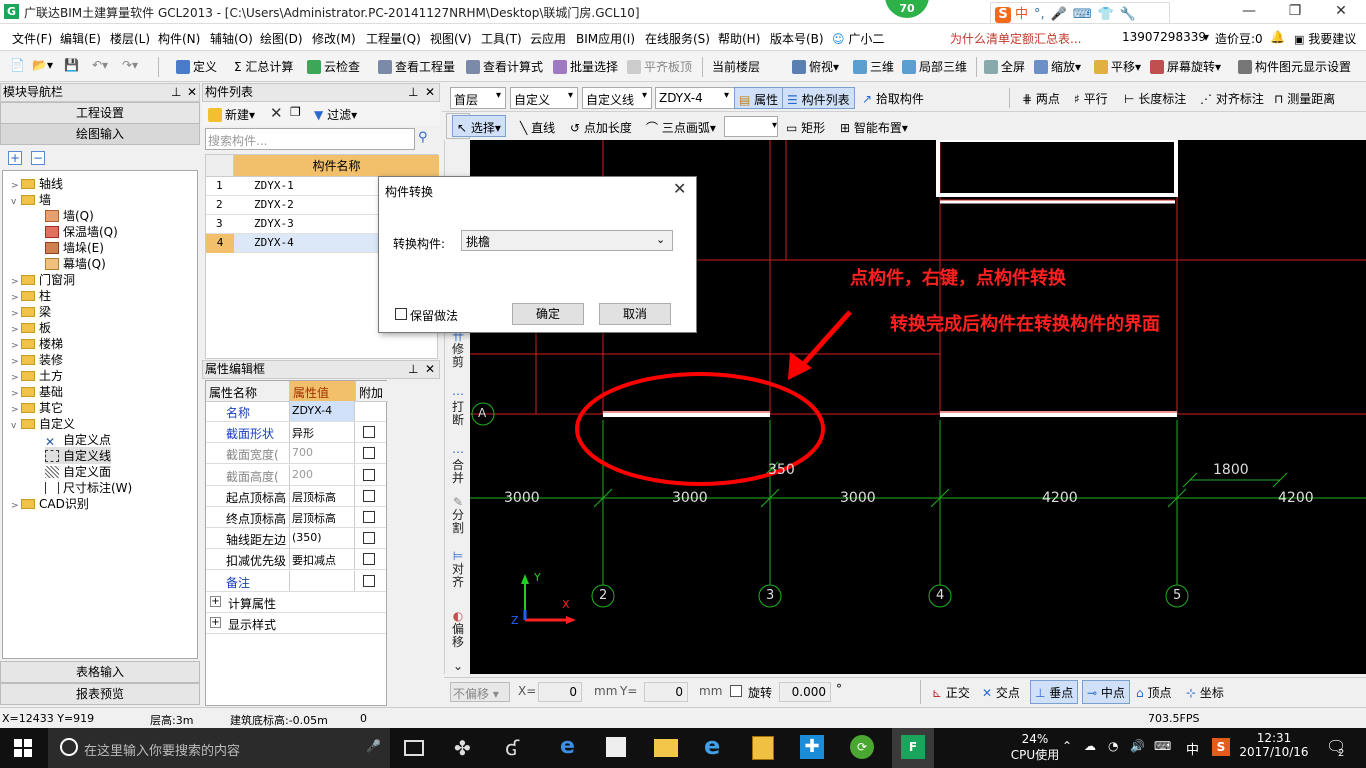  Describe the element at coordinates (130, 65) in the screenshot. I see `redo-icon: ↷▾` at that location.